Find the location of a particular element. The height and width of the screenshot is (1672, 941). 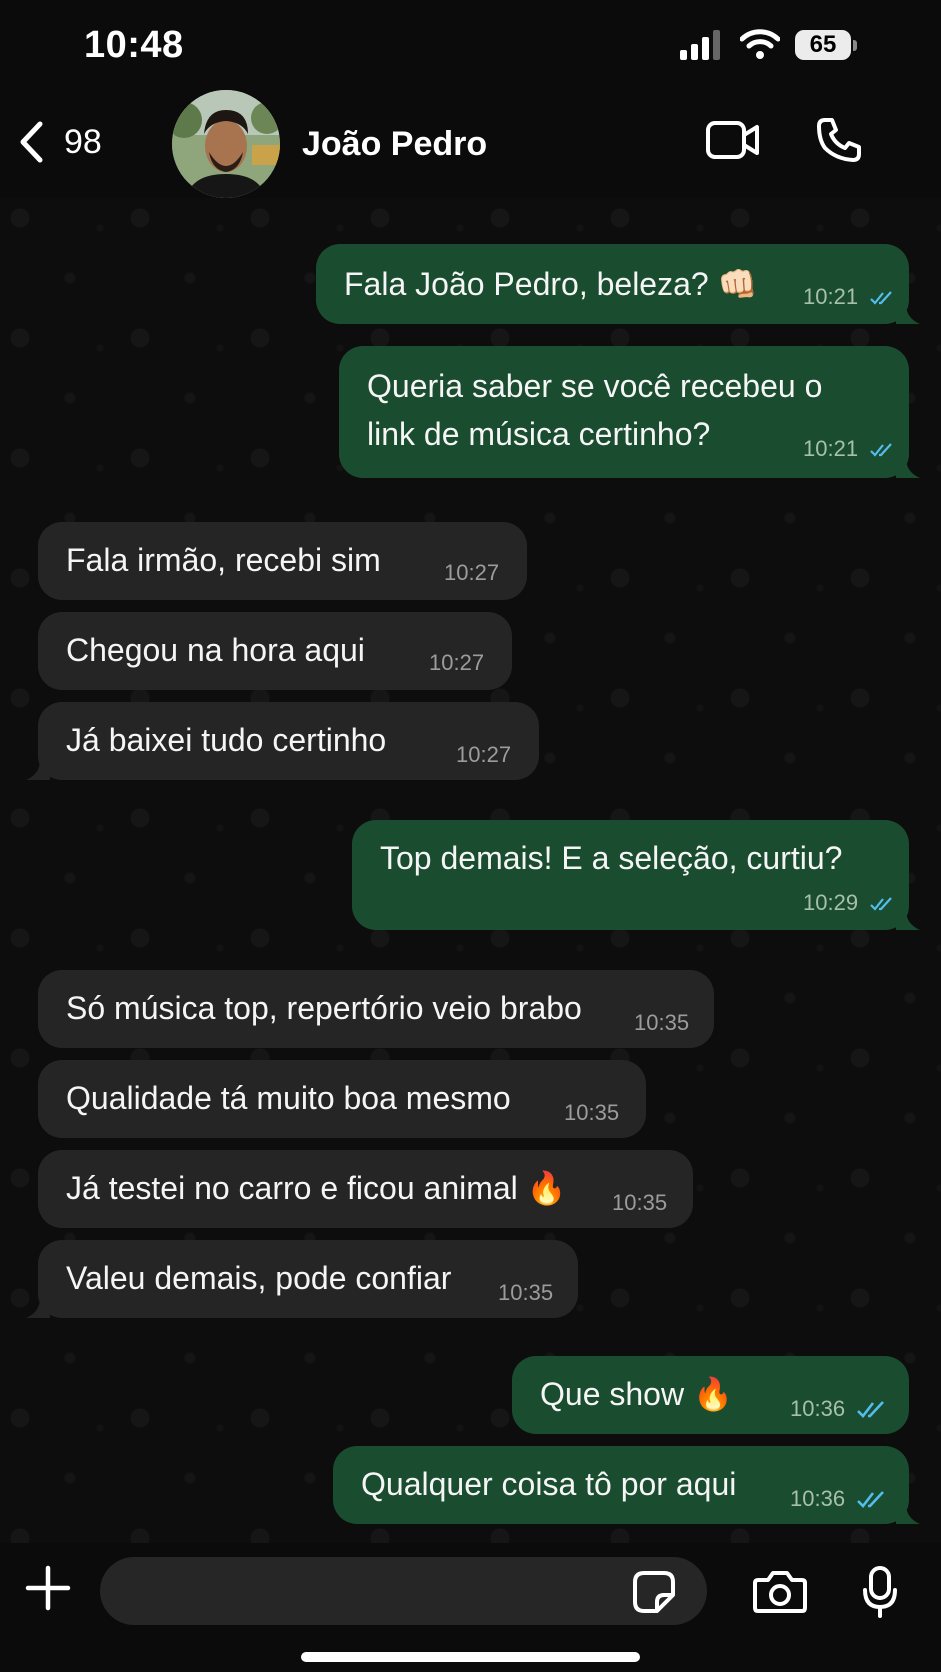

message-input is located at coordinates (403, 1591).